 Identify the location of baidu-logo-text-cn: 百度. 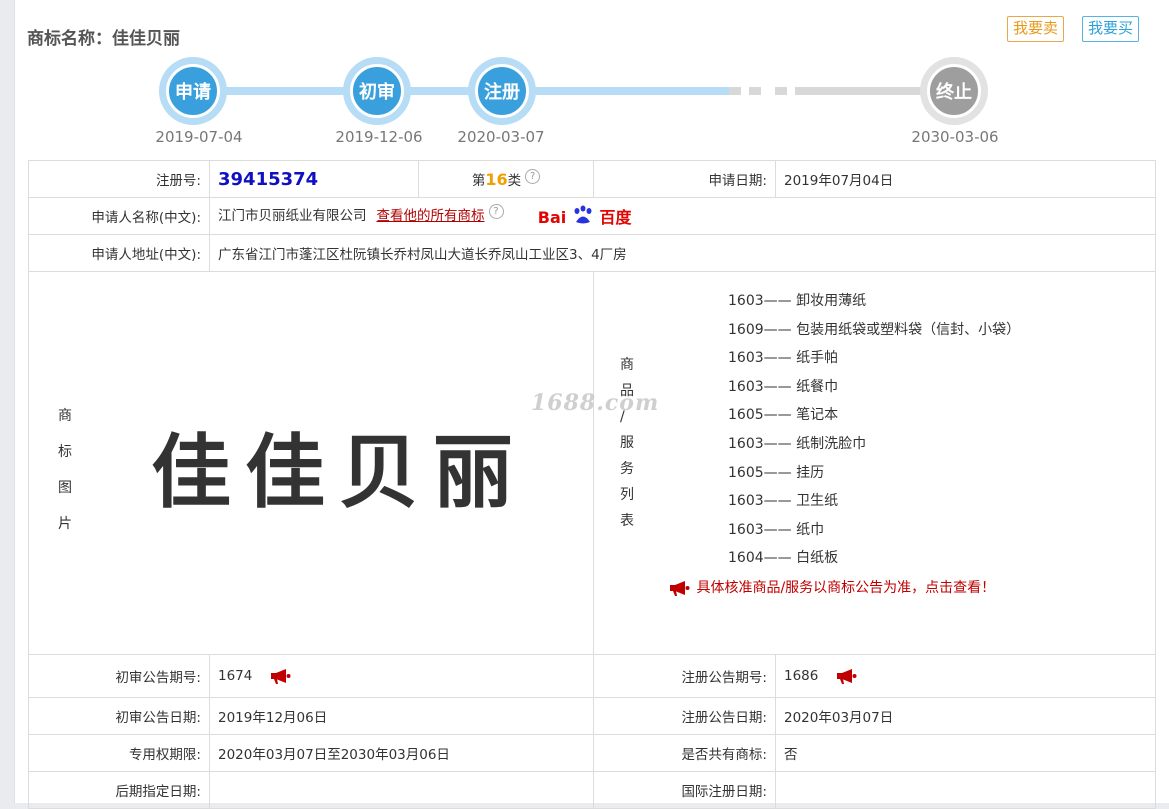
(615, 217).